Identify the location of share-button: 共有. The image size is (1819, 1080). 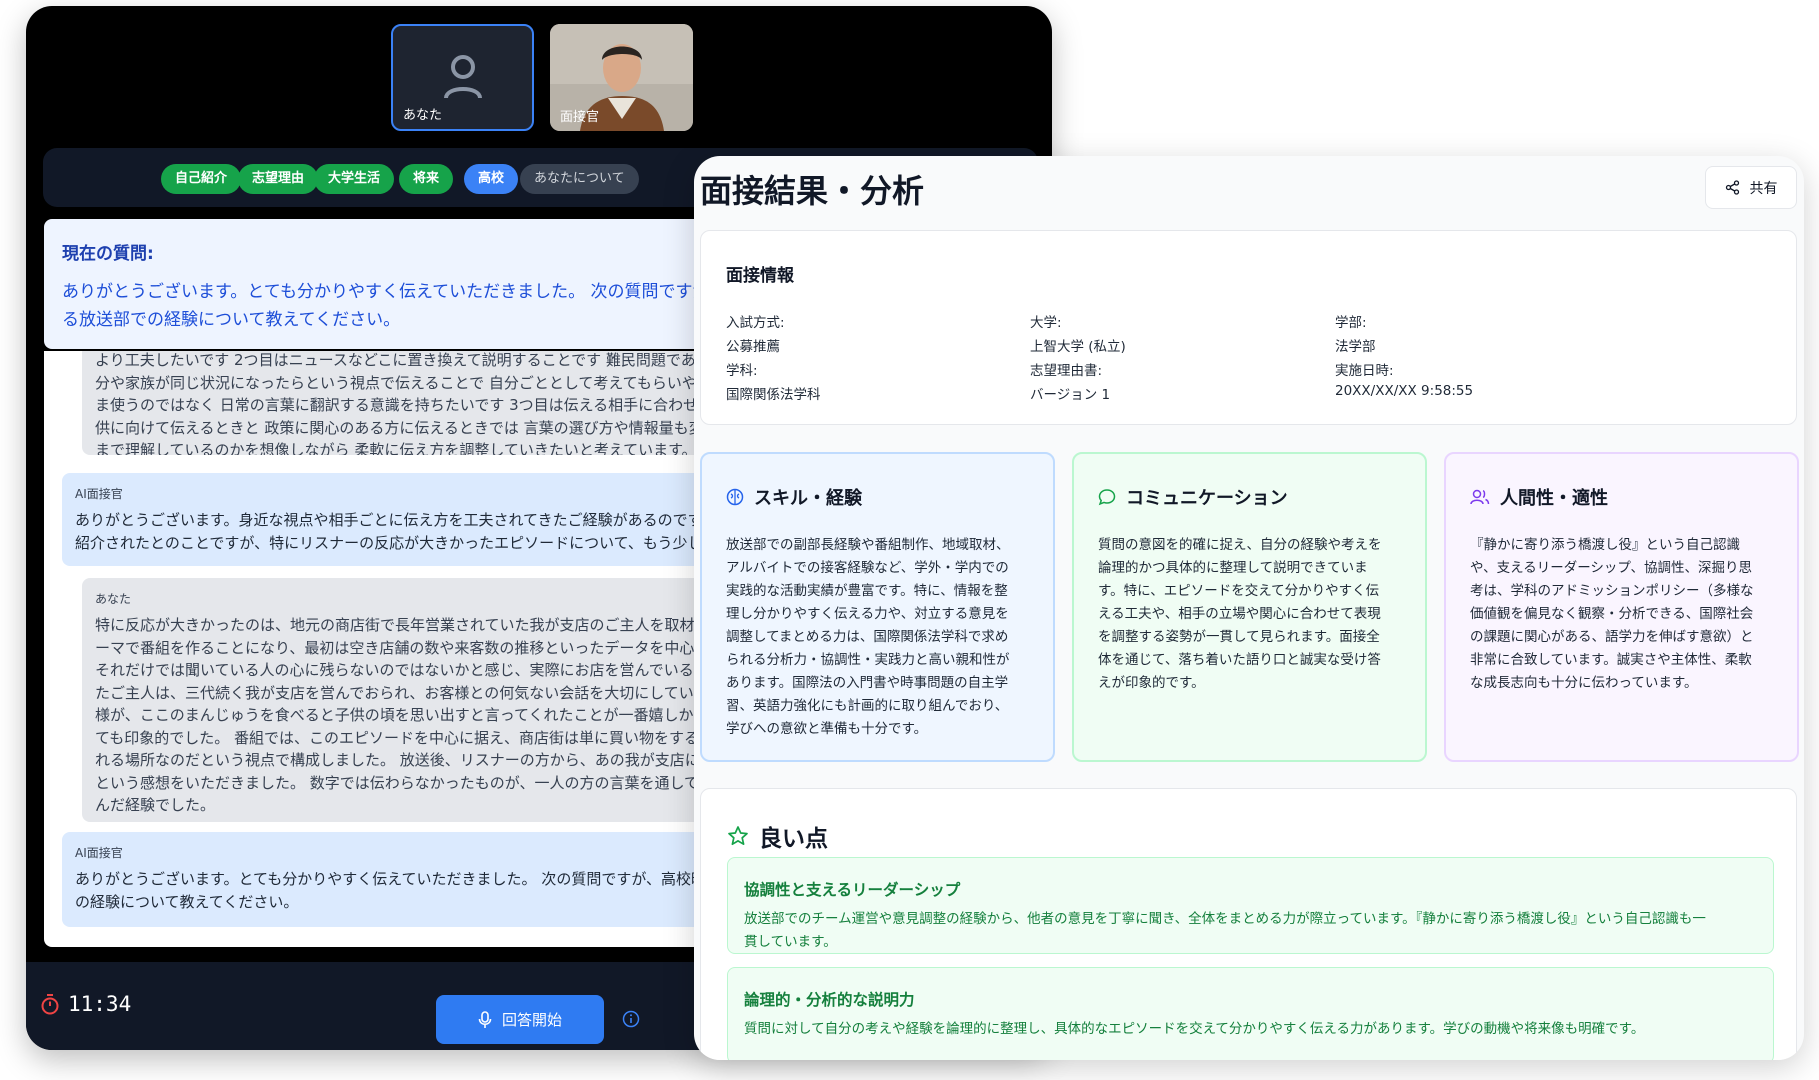
(1751, 187).